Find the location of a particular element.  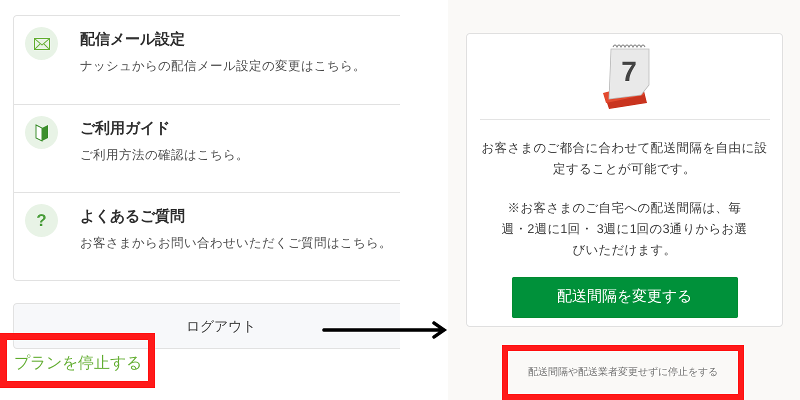

menu-item-description: ナッシュからの配信メール設定の変更はこちら。 is located at coordinates (223, 66).